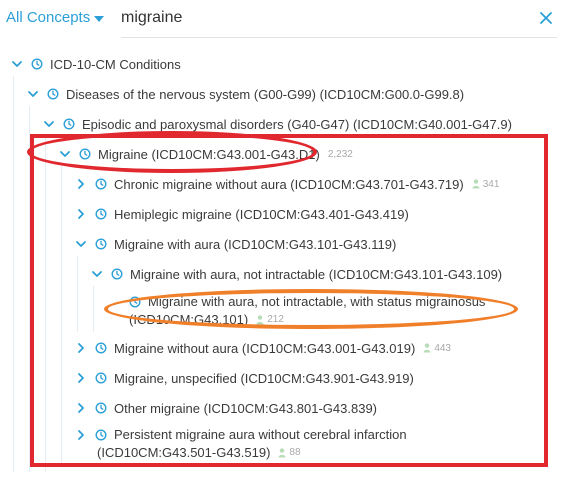 The image size is (566, 480). I want to click on concept-filter-dropdown: All Concepts, so click(55, 17).